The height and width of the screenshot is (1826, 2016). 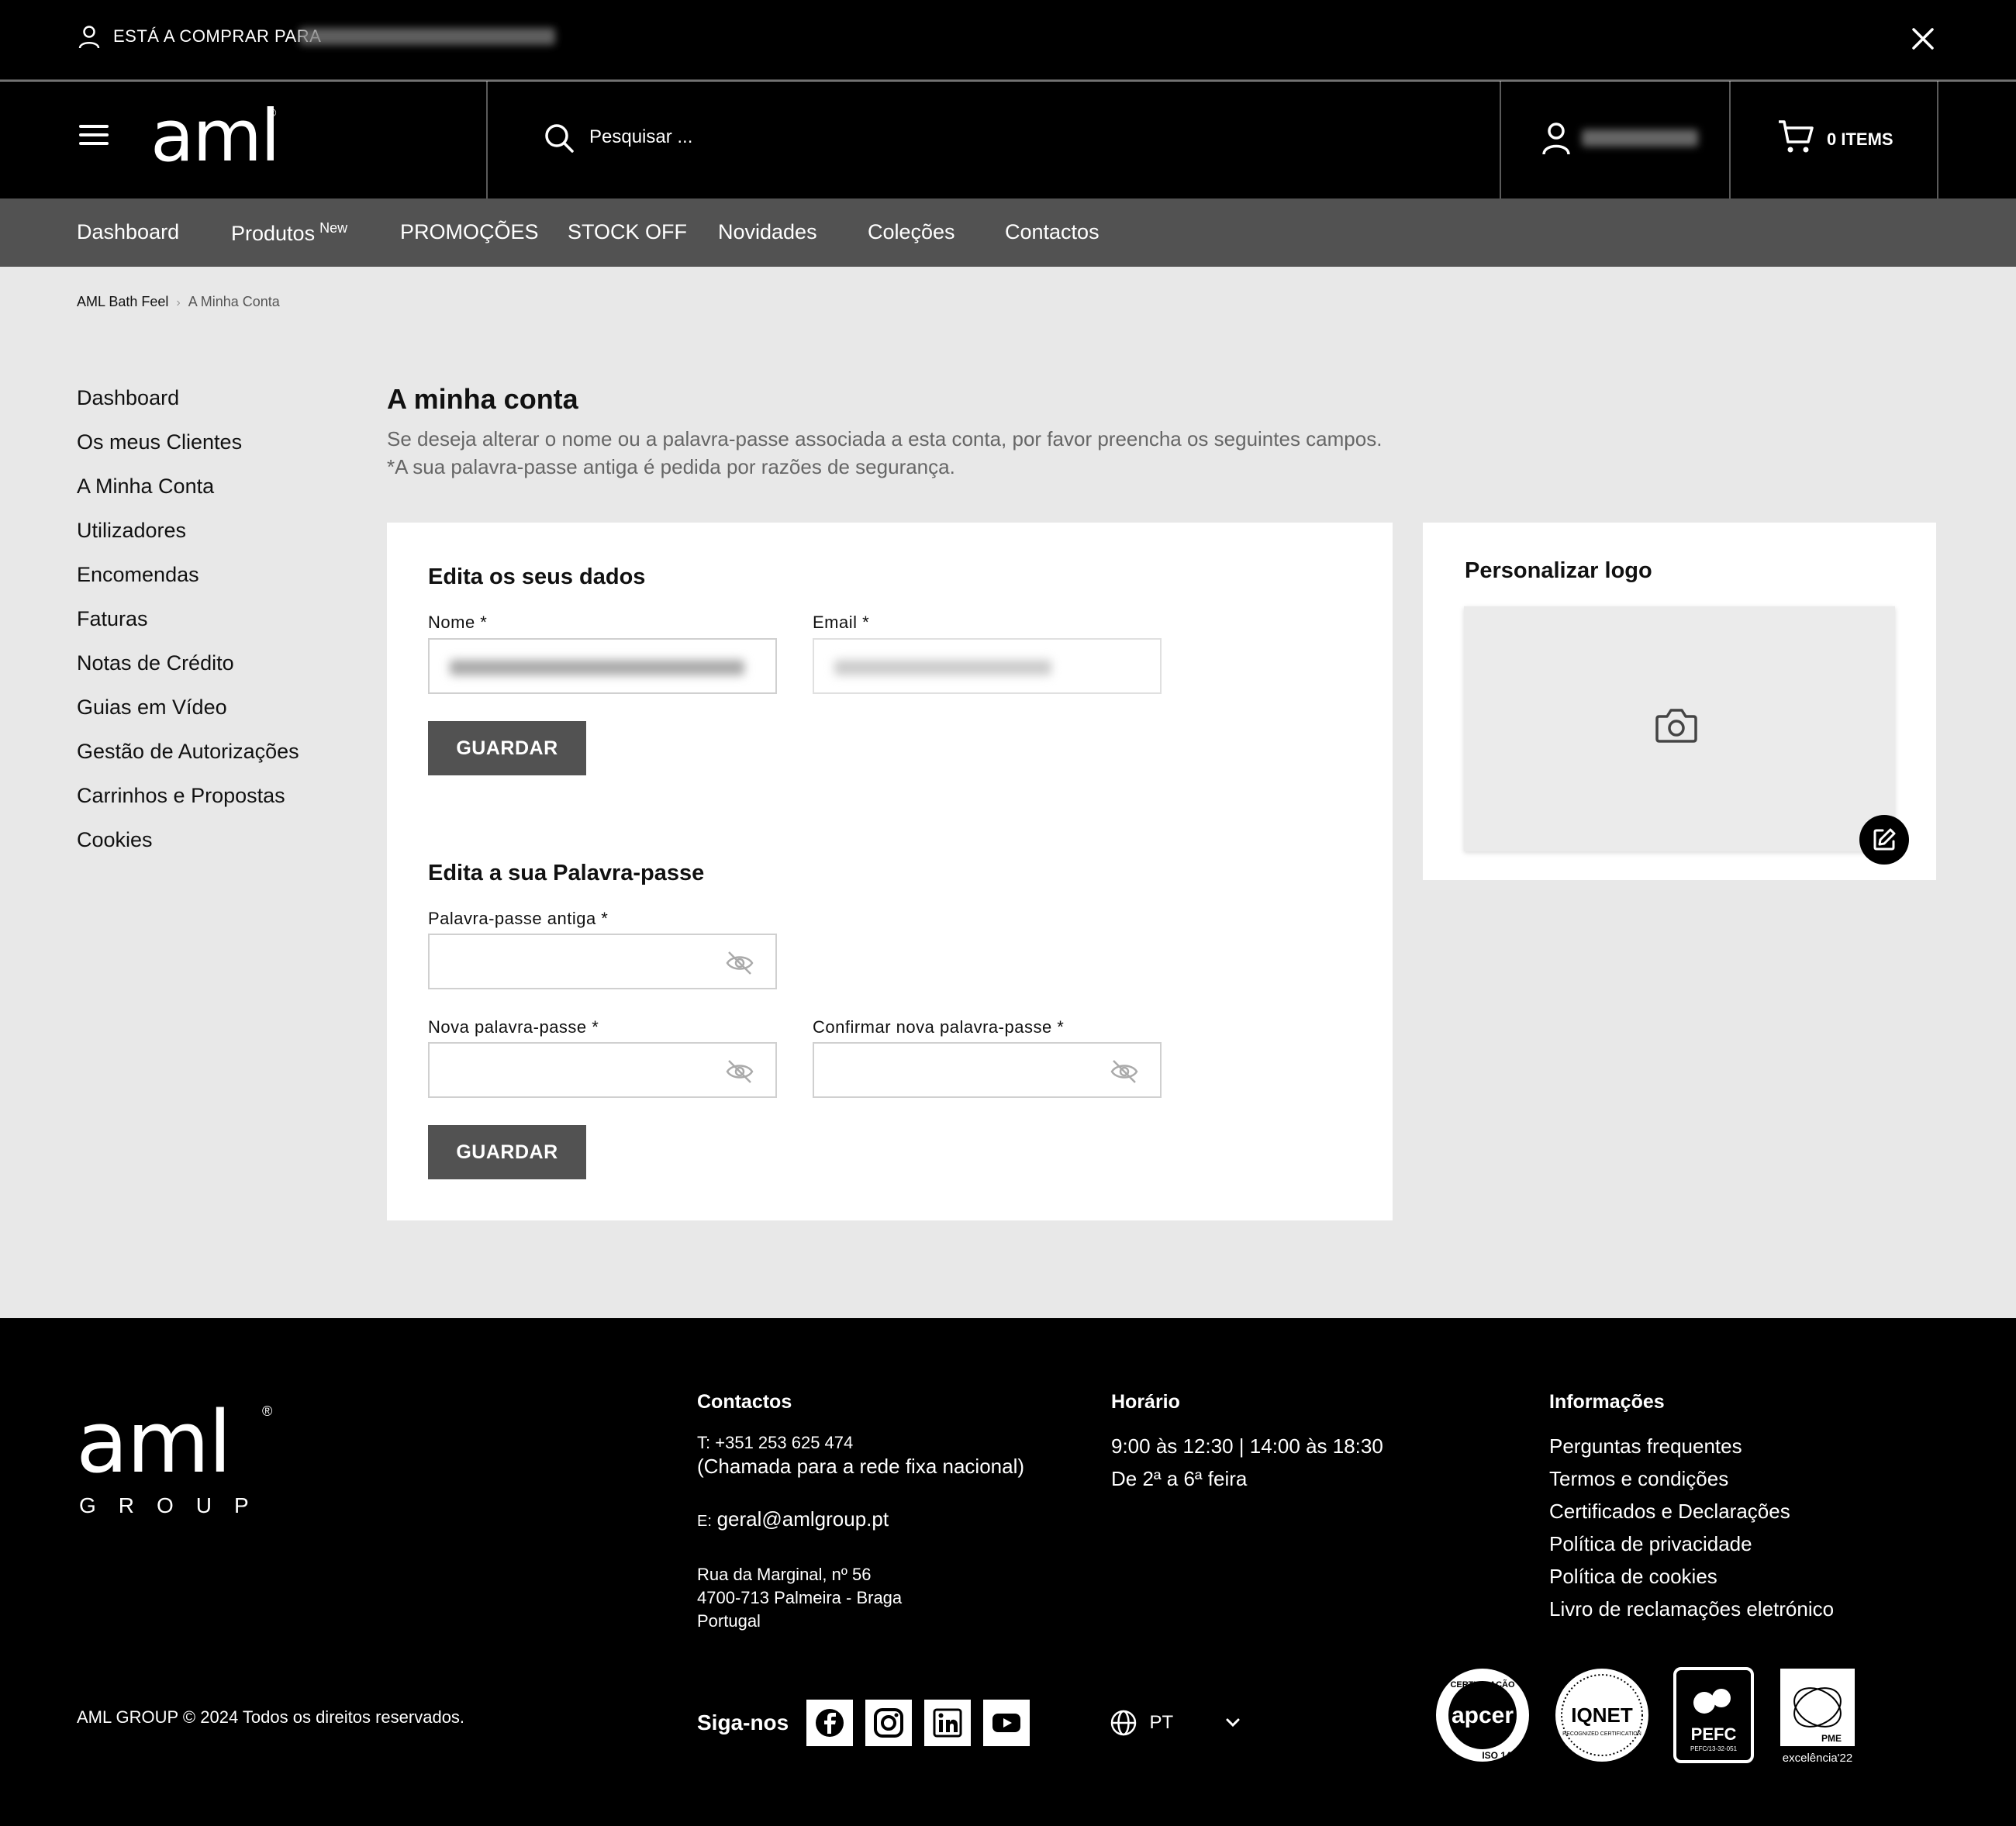 What do you see at coordinates (188, 585) in the screenshot?
I see `sidebar-item-encomendas: Encomendas` at bounding box center [188, 585].